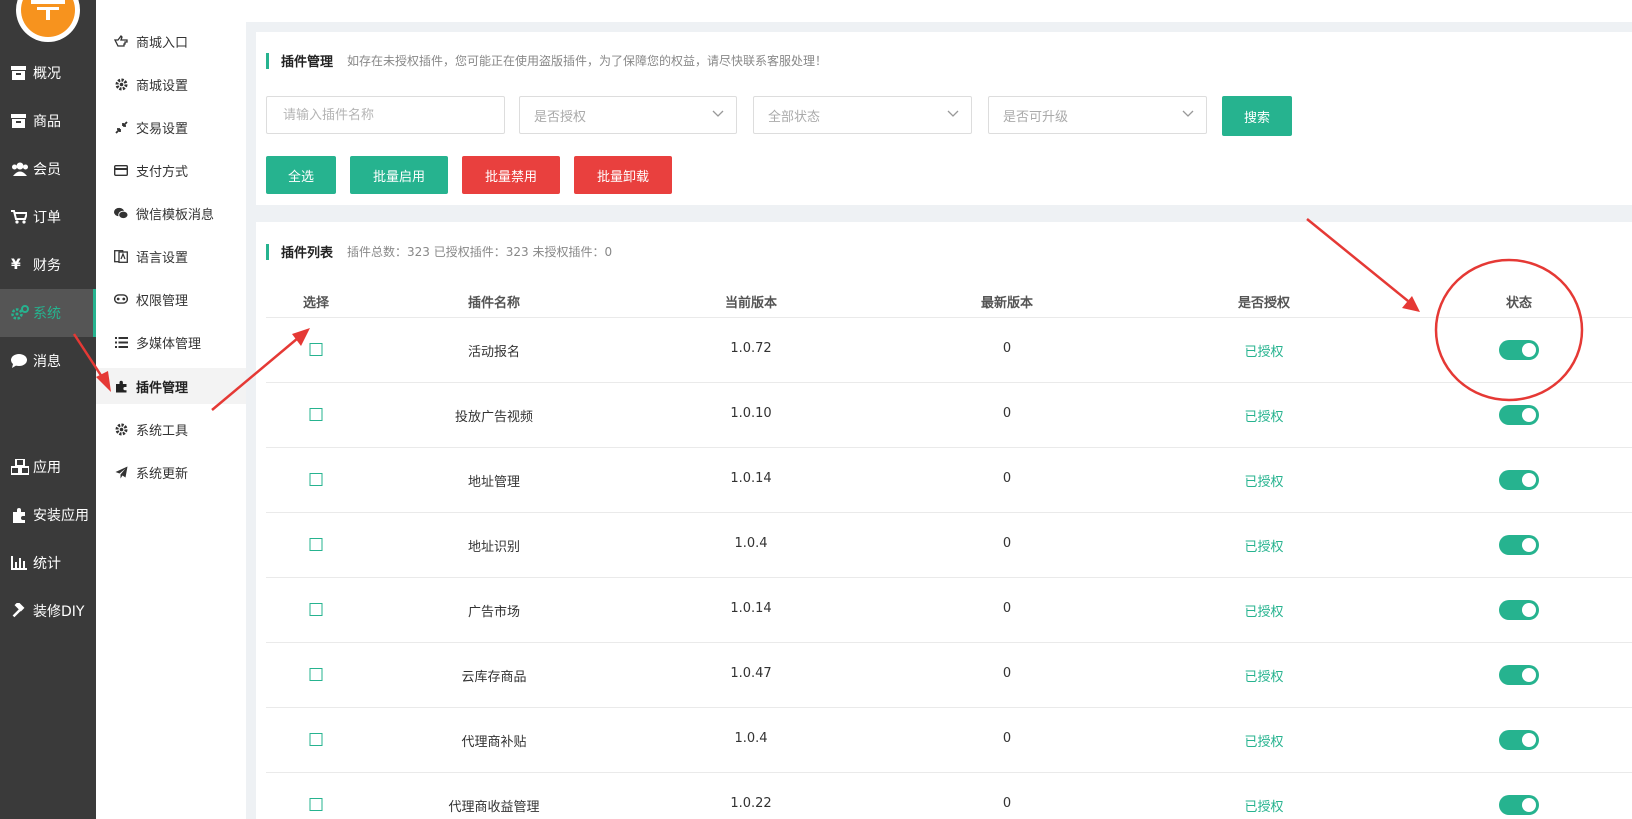 This screenshot has width=1632, height=819. What do you see at coordinates (48, 611) in the screenshot?
I see `sidebar-item-decoration-diy: 装修DIY` at bounding box center [48, 611].